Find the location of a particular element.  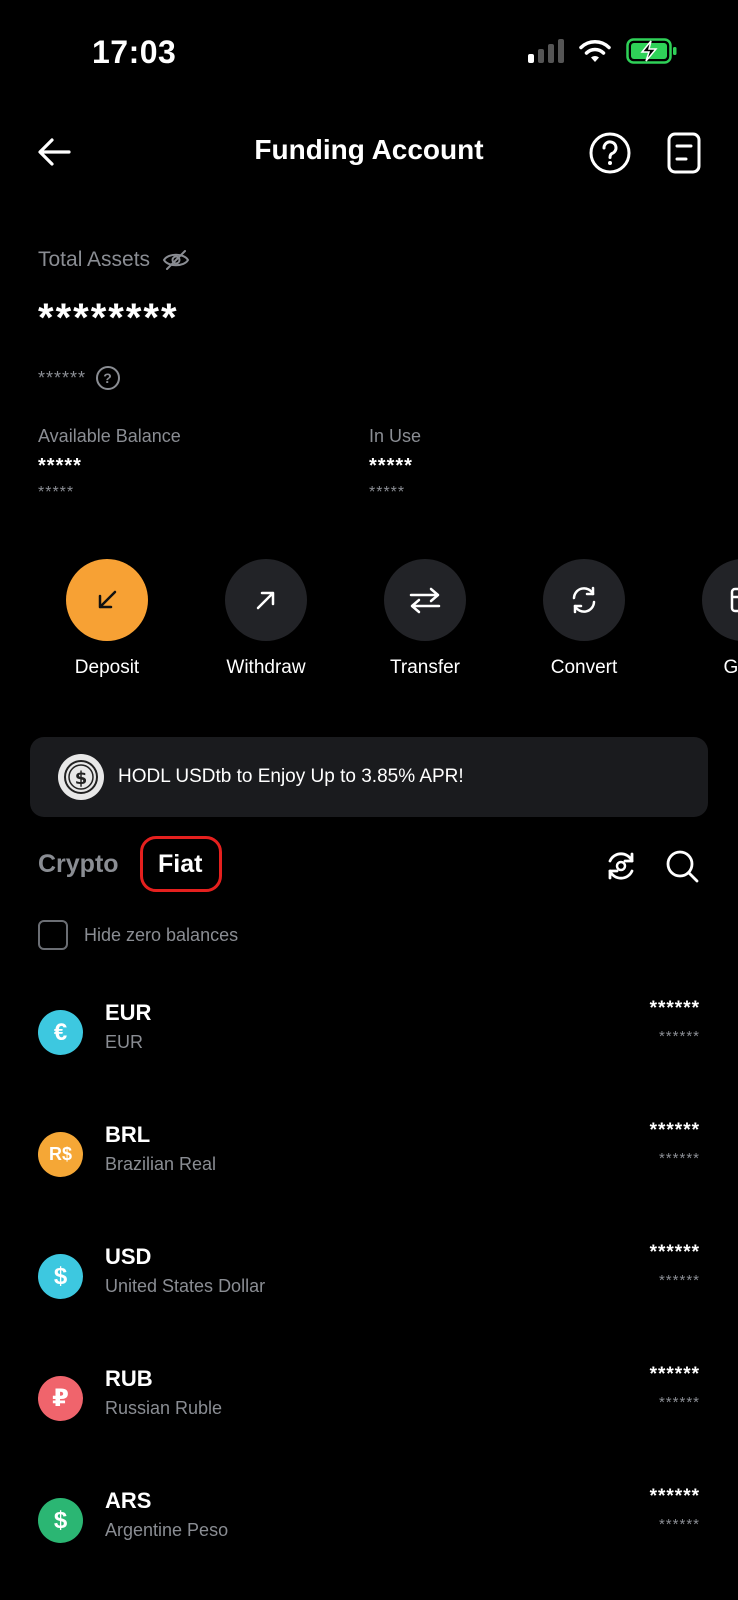

swap-arrows-icon is located at coordinates (425, 600).